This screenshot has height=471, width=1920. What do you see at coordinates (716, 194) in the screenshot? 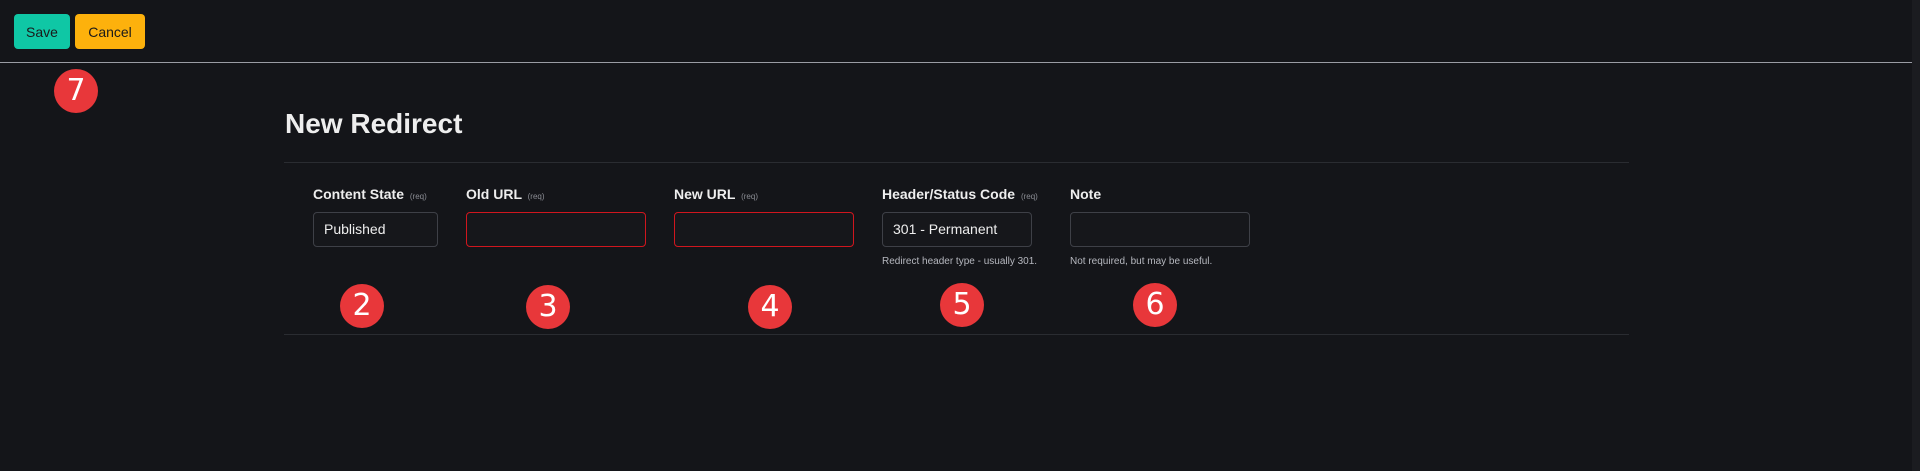
I see `new-url-label: New URL (req)` at bounding box center [716, 194].